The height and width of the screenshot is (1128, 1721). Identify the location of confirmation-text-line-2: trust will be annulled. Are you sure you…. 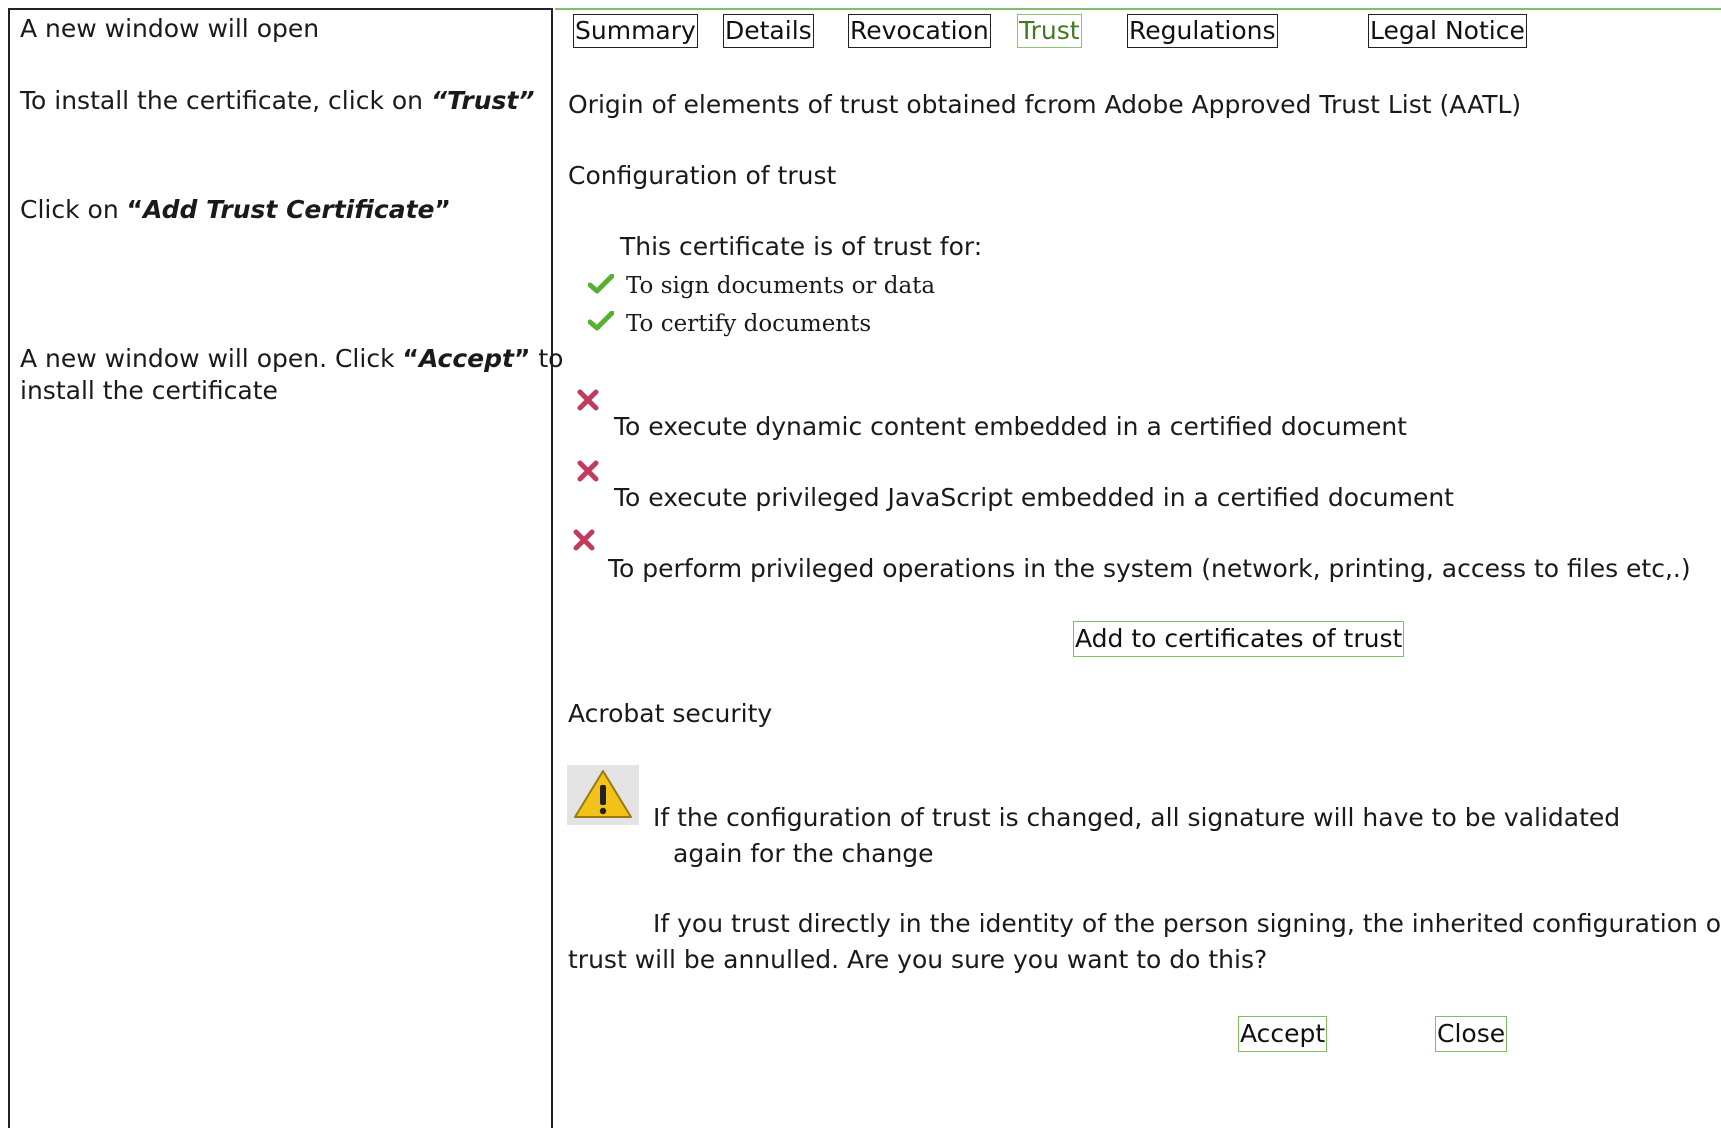
(918, 959).